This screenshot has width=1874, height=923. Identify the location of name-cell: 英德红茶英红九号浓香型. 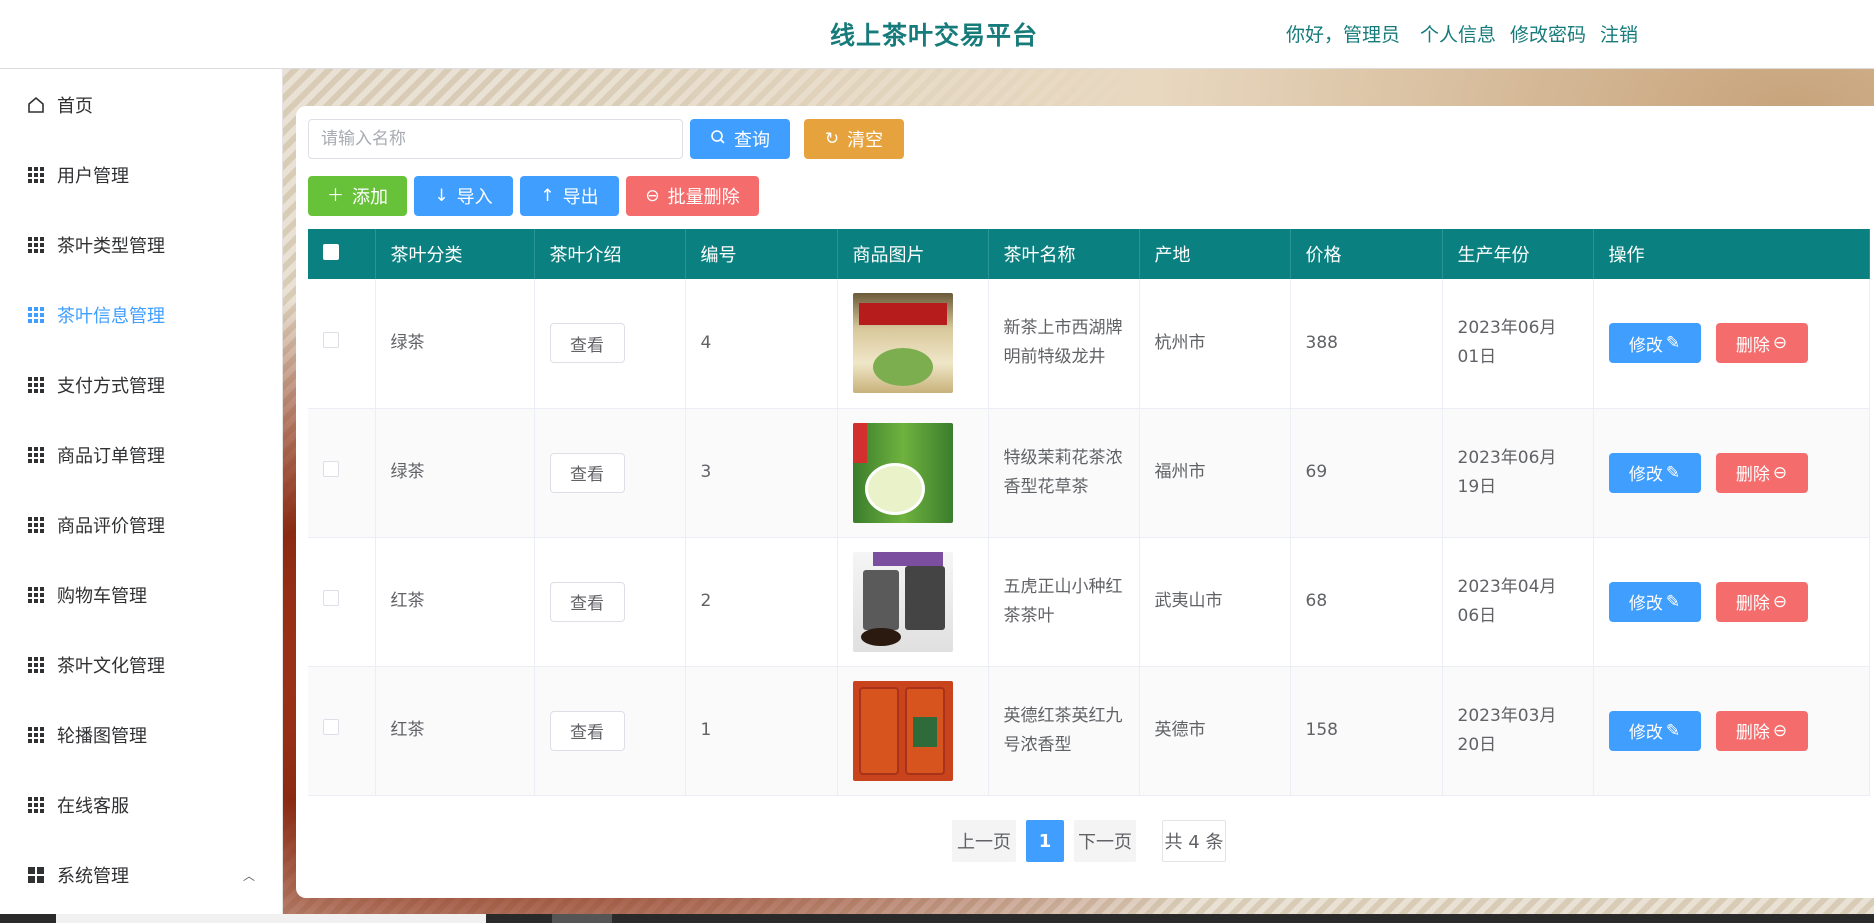
(1064, 731).